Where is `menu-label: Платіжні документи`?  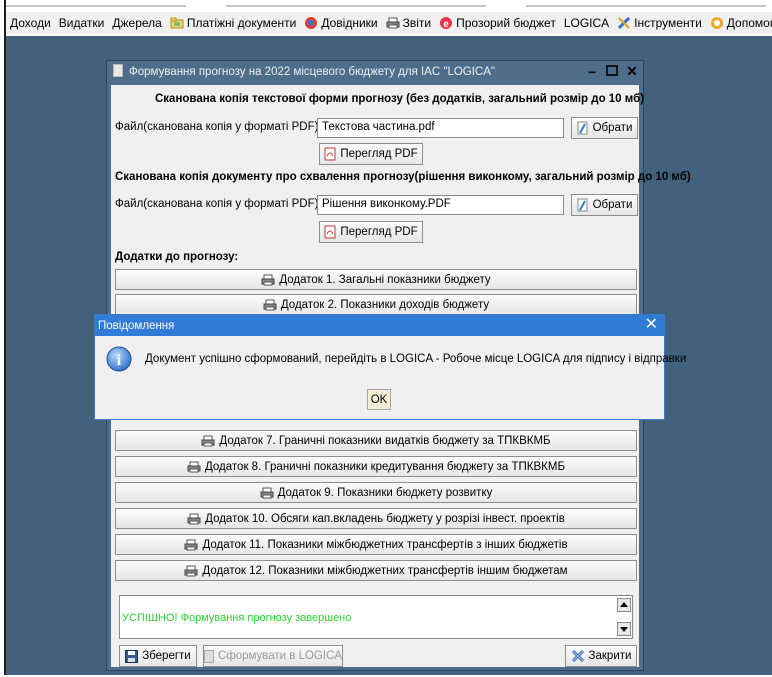
menu-label: Платіжні документи is located at coordinates (241, 23).